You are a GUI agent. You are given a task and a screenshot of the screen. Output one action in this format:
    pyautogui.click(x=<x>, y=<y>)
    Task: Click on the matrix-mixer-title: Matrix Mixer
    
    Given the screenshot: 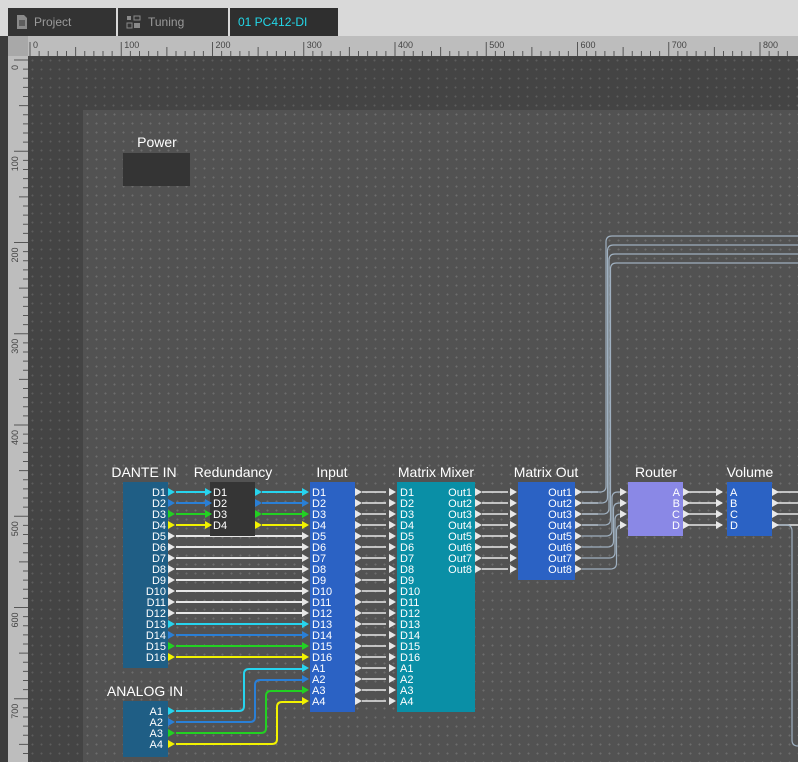 What is the action you would take?
    pyautogui.click(x=436, y=472)
    